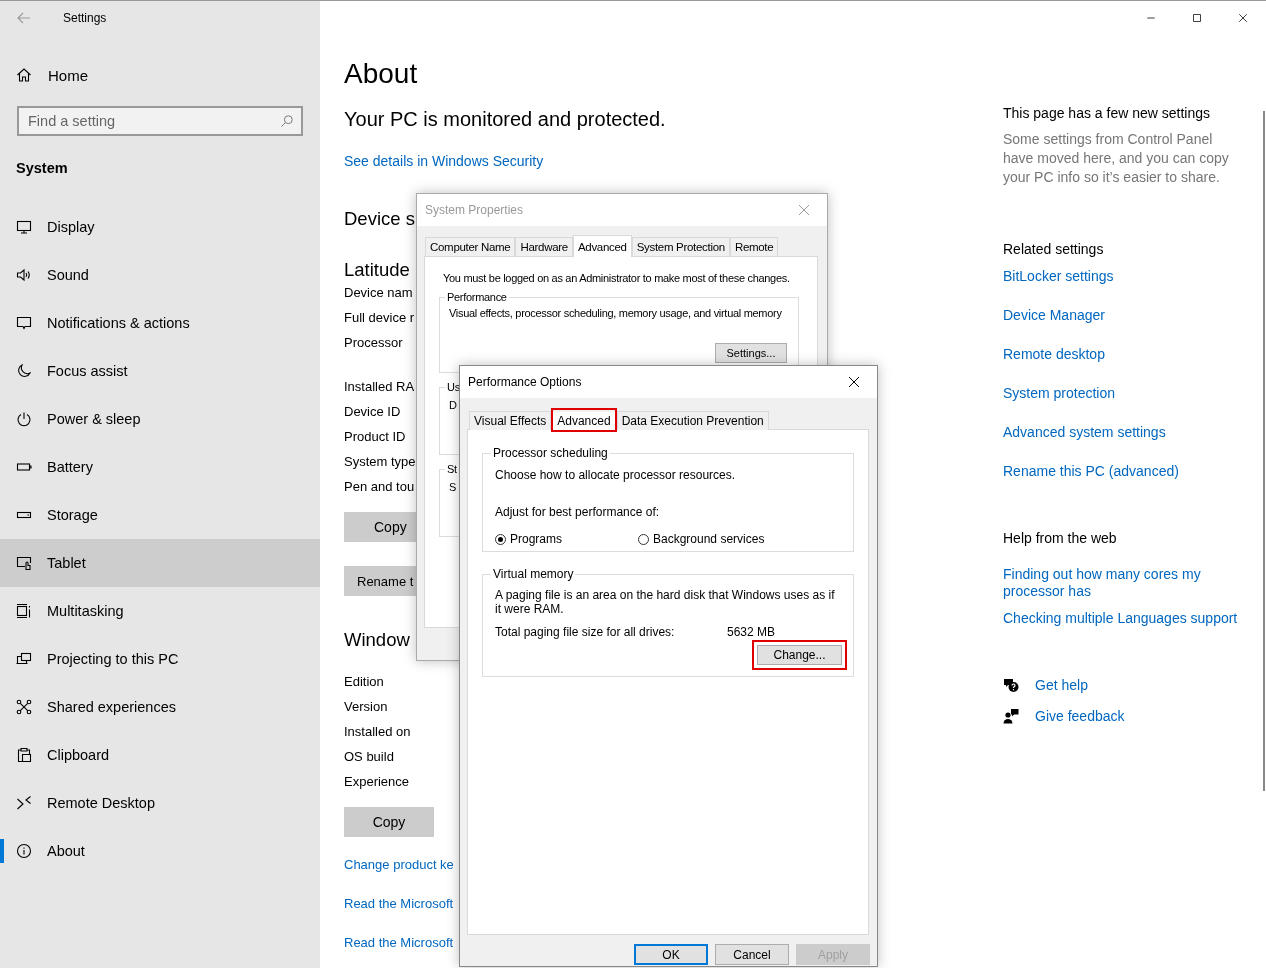  Describe the element at coordinates (754, 246) in the screenshot. I see `tab: Remote` at that location.